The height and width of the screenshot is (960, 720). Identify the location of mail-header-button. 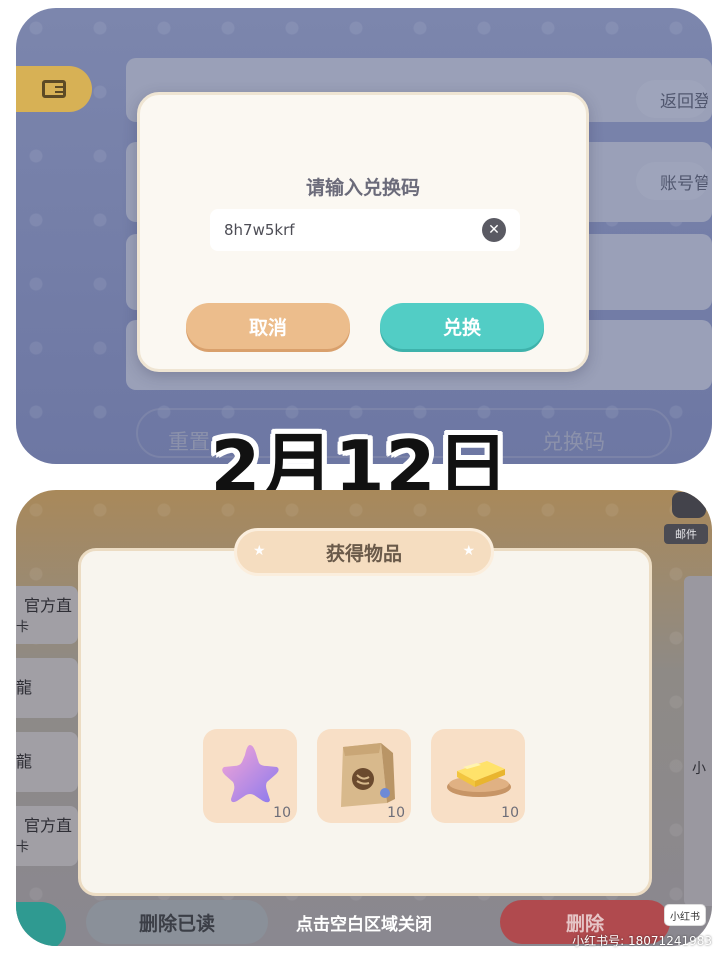
(689, 505).